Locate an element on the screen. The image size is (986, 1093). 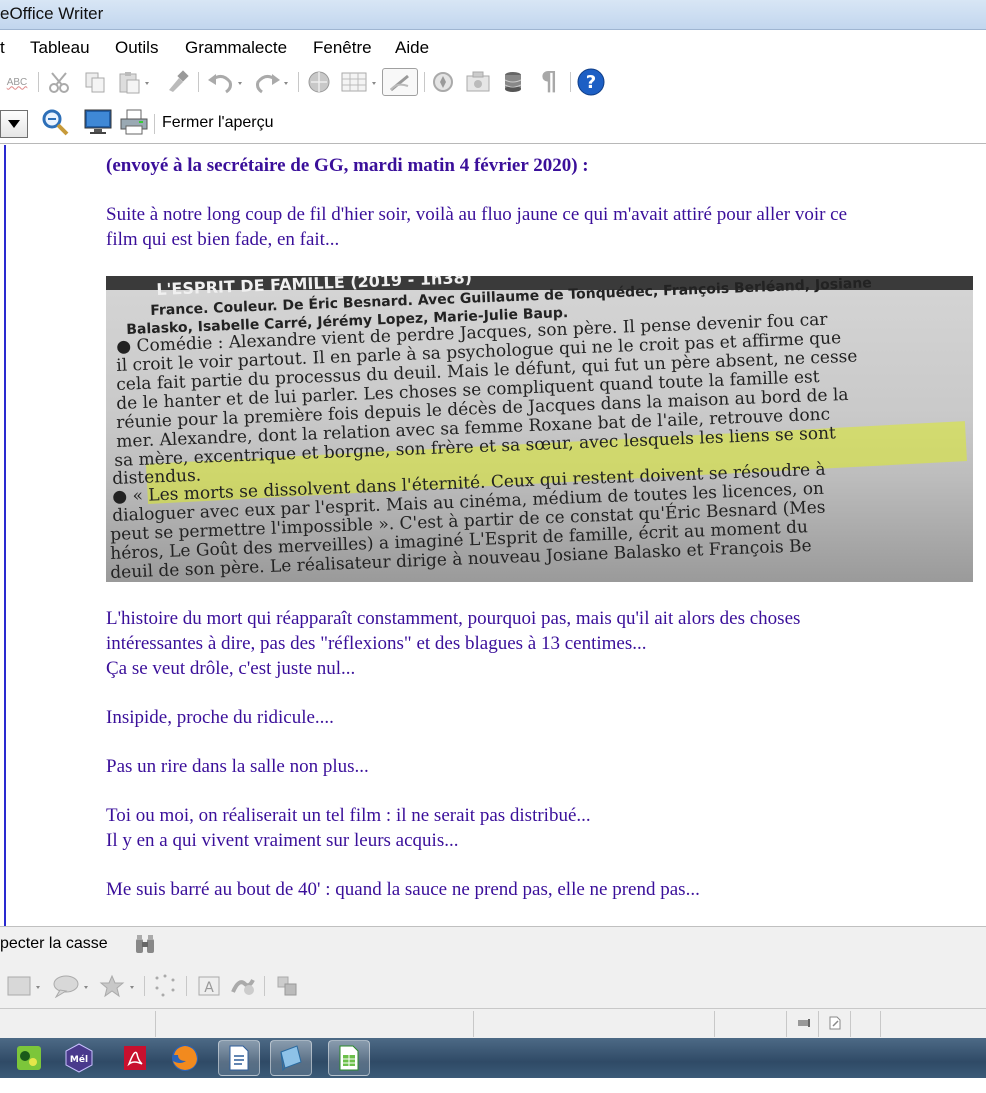
undo-icon is located at coordinates (226, 82).